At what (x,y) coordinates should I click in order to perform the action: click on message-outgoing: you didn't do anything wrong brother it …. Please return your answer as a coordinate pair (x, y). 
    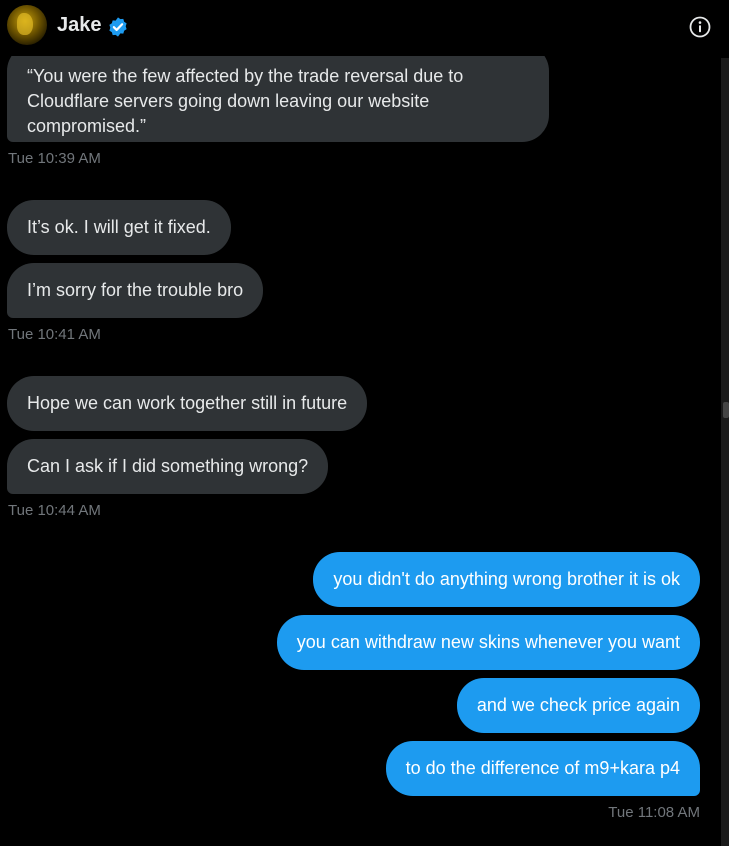
    Looking at the image, I should click on (506, 579).